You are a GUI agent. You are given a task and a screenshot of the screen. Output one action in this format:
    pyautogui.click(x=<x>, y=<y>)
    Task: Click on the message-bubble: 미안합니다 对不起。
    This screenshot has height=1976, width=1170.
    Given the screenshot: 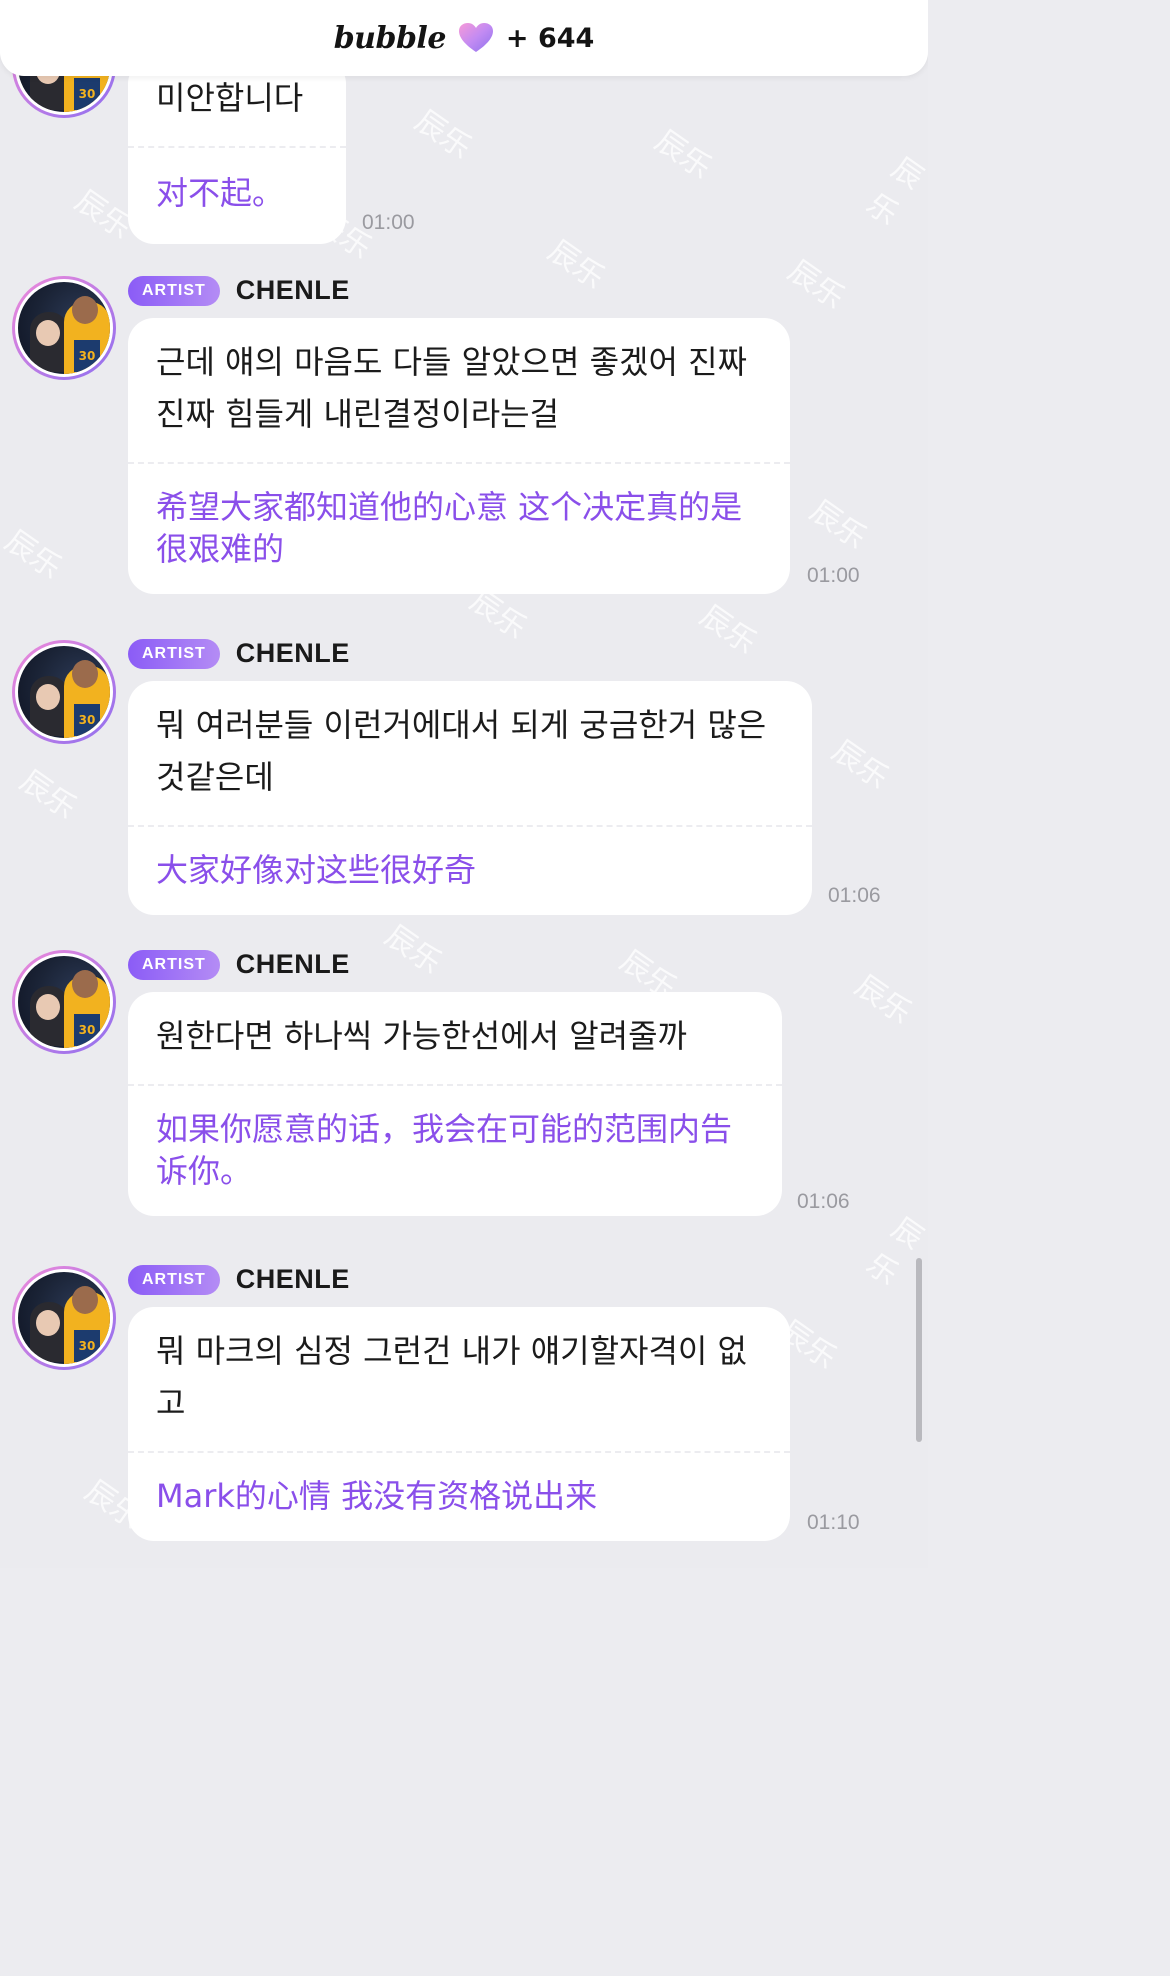 What is the action you would take?
    pyautogui.click(x=237, y=151)
    